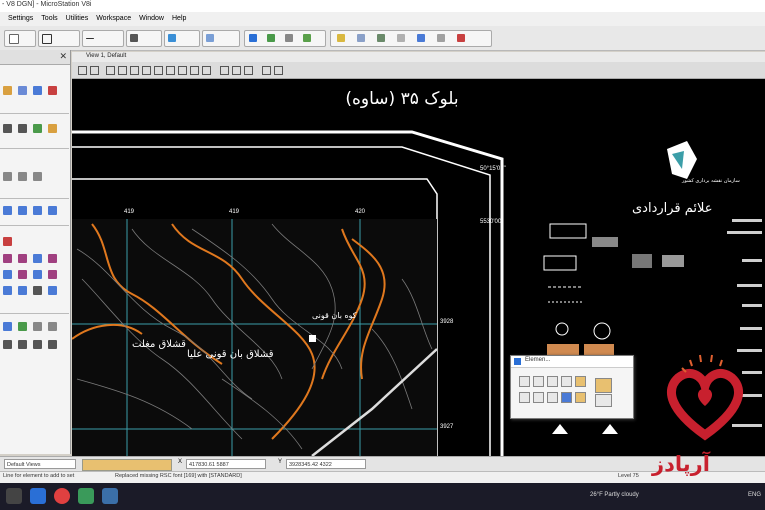  Describe the element at coordinates (37, 274) in the screenshot. I see `array-icon` at that location.